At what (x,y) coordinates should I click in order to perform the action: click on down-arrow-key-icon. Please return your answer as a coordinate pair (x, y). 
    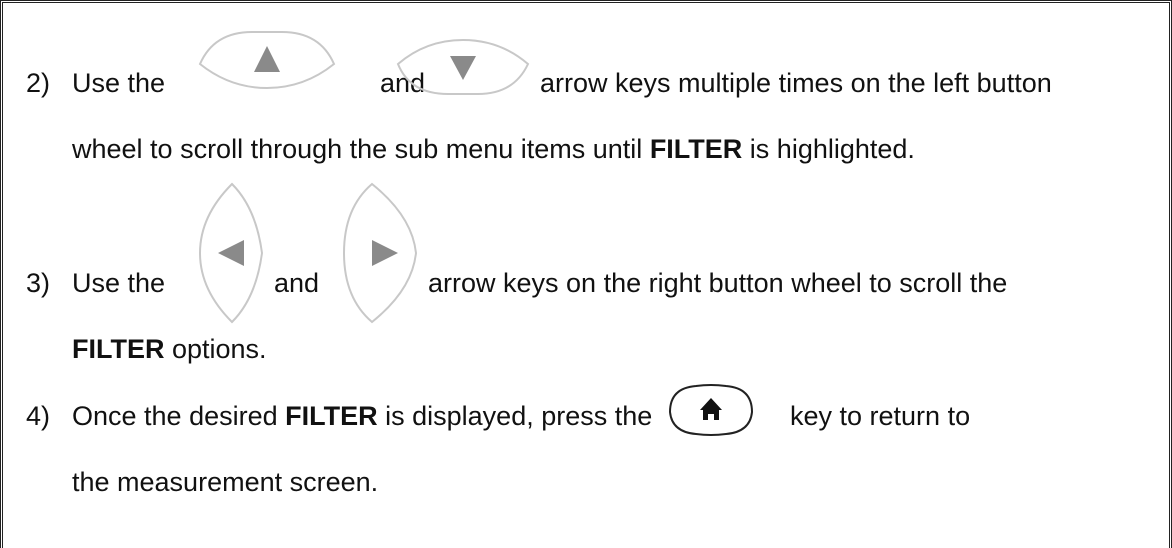
    Looking at the image, I should click on (463, 64).